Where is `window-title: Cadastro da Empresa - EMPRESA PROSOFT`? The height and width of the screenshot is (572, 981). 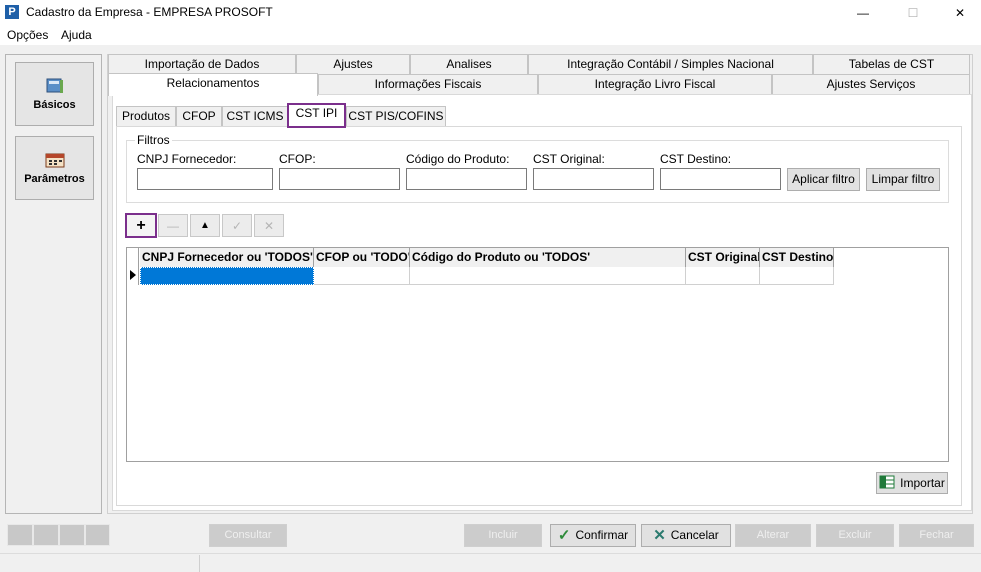 window-title: Cadastro da Empresa - EMPRESA PROSOFT is located at coordinates (149, 12).